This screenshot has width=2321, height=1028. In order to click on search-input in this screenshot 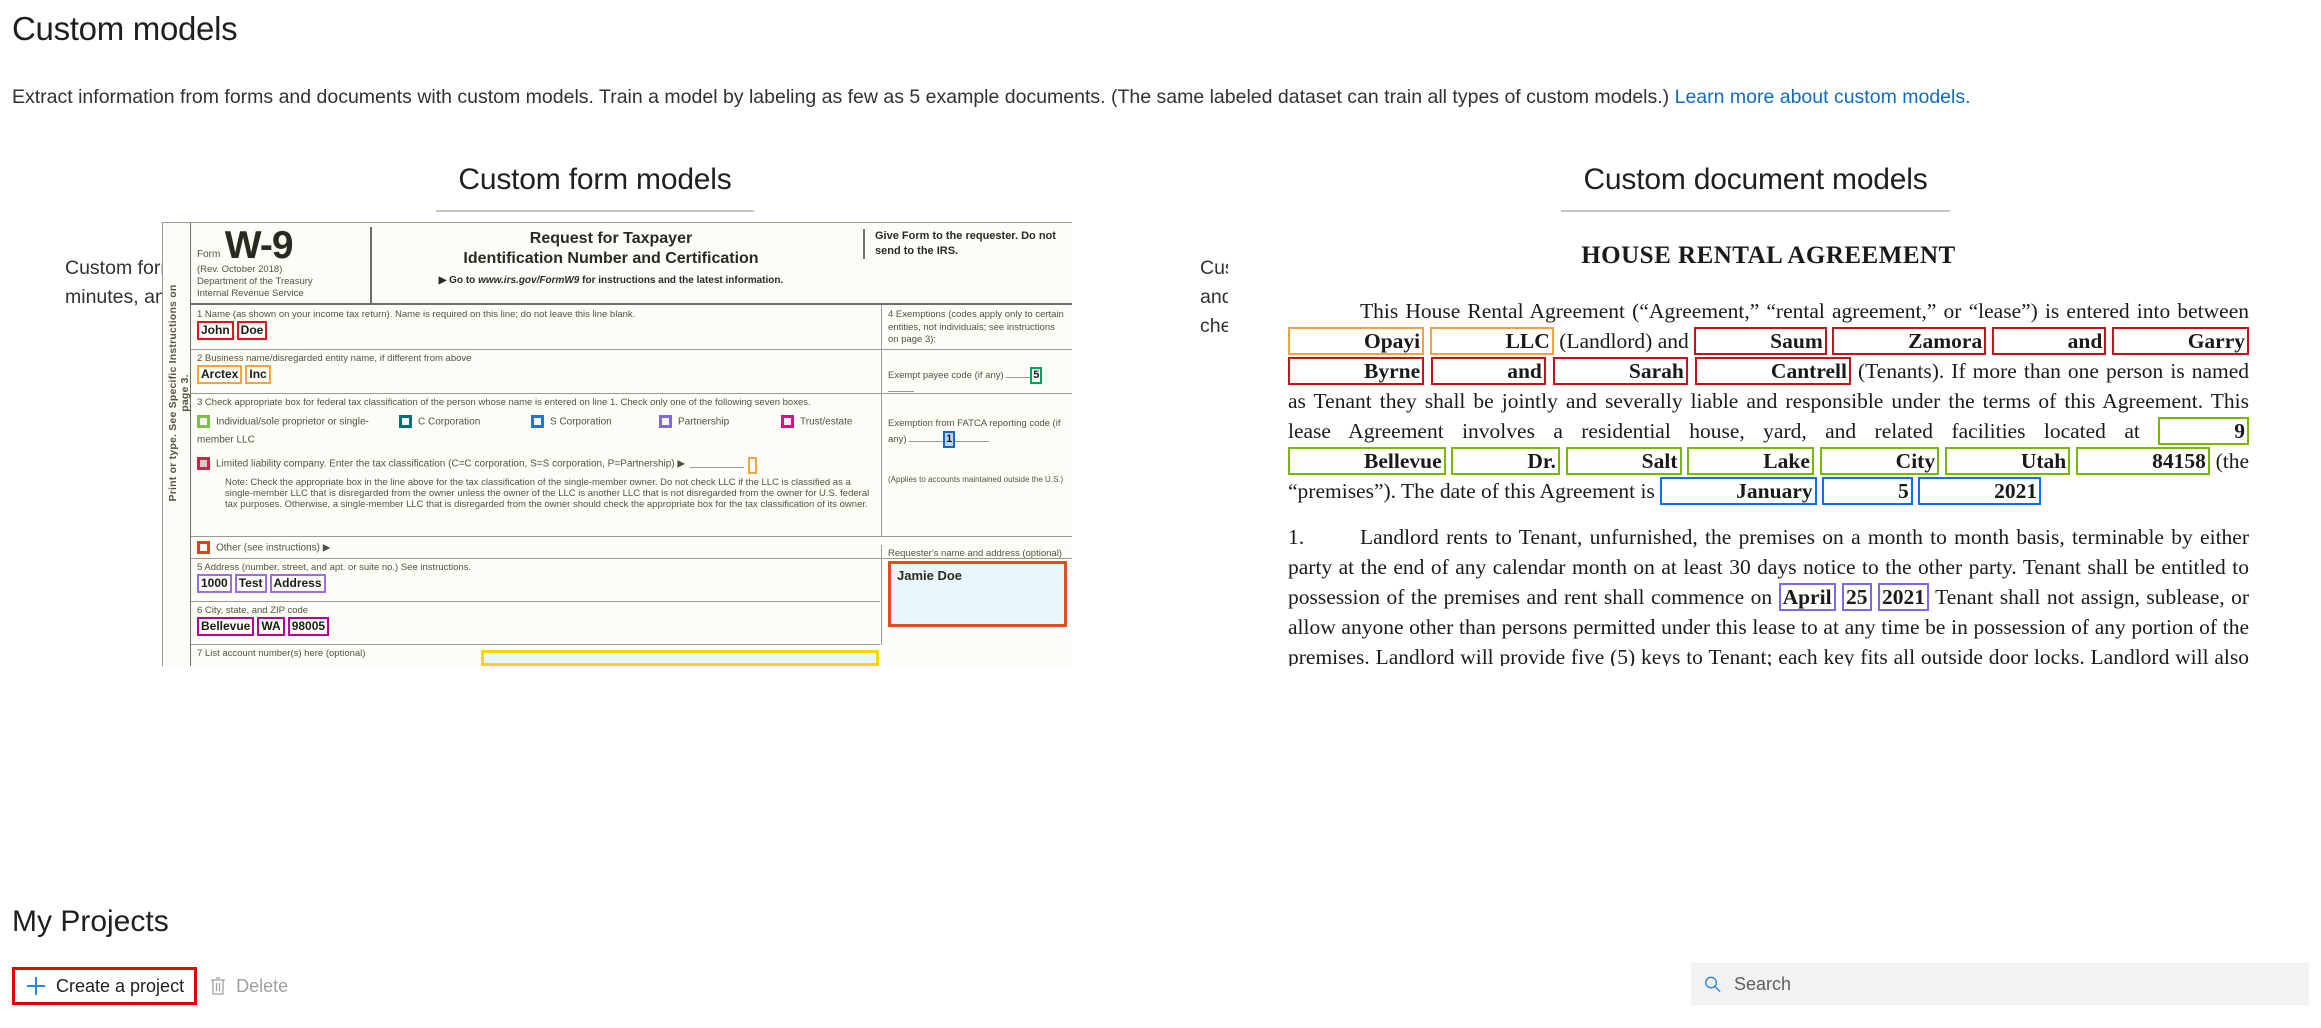, I will do `click(2014, 984)`.